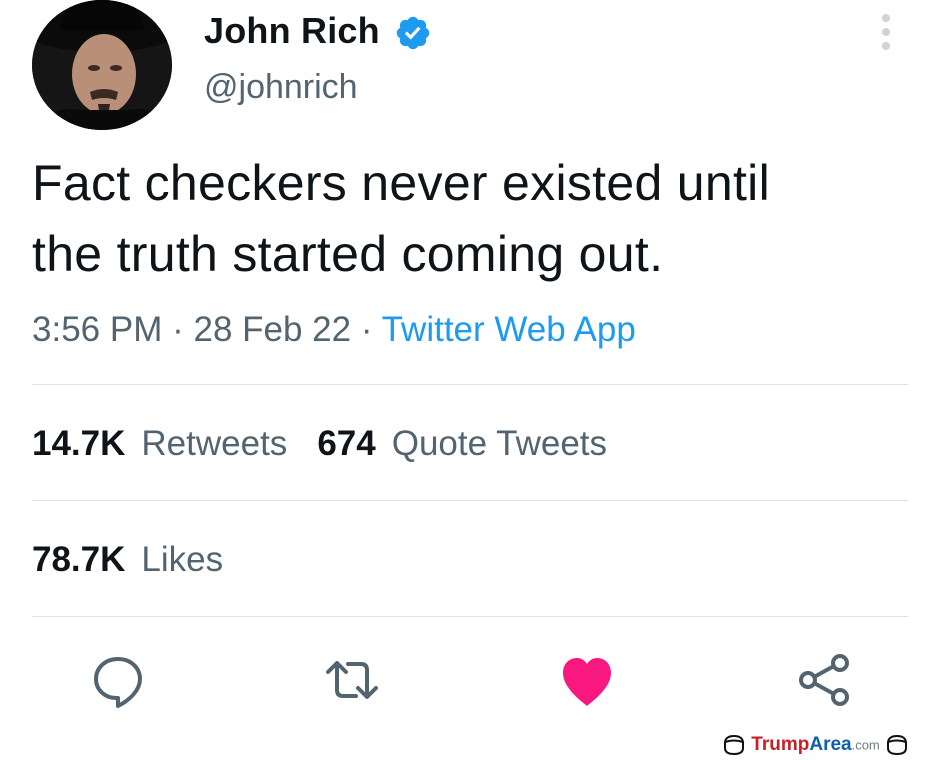 This screenshot has width=940, height=760. I want to click on like-heart-icon, so click(587, 682).